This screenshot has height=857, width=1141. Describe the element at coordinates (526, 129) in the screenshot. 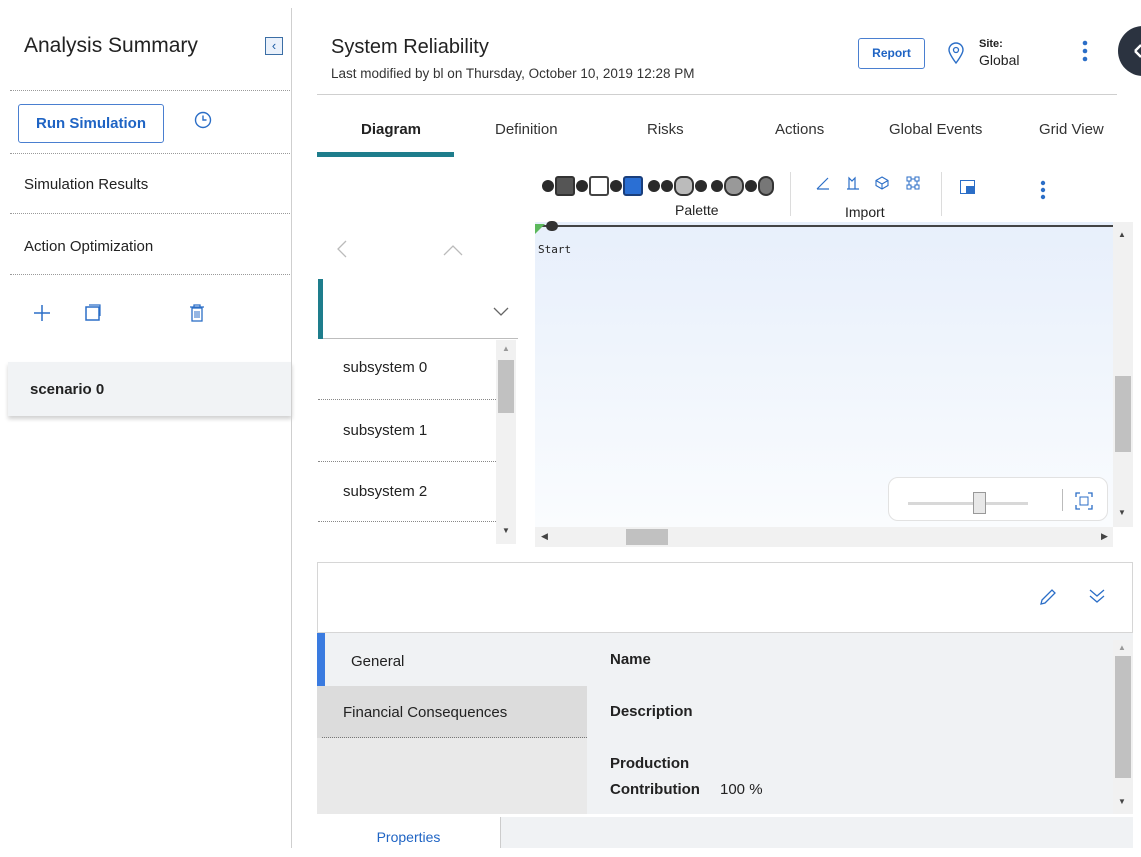

I see `tab-definition: Definition` at that location.